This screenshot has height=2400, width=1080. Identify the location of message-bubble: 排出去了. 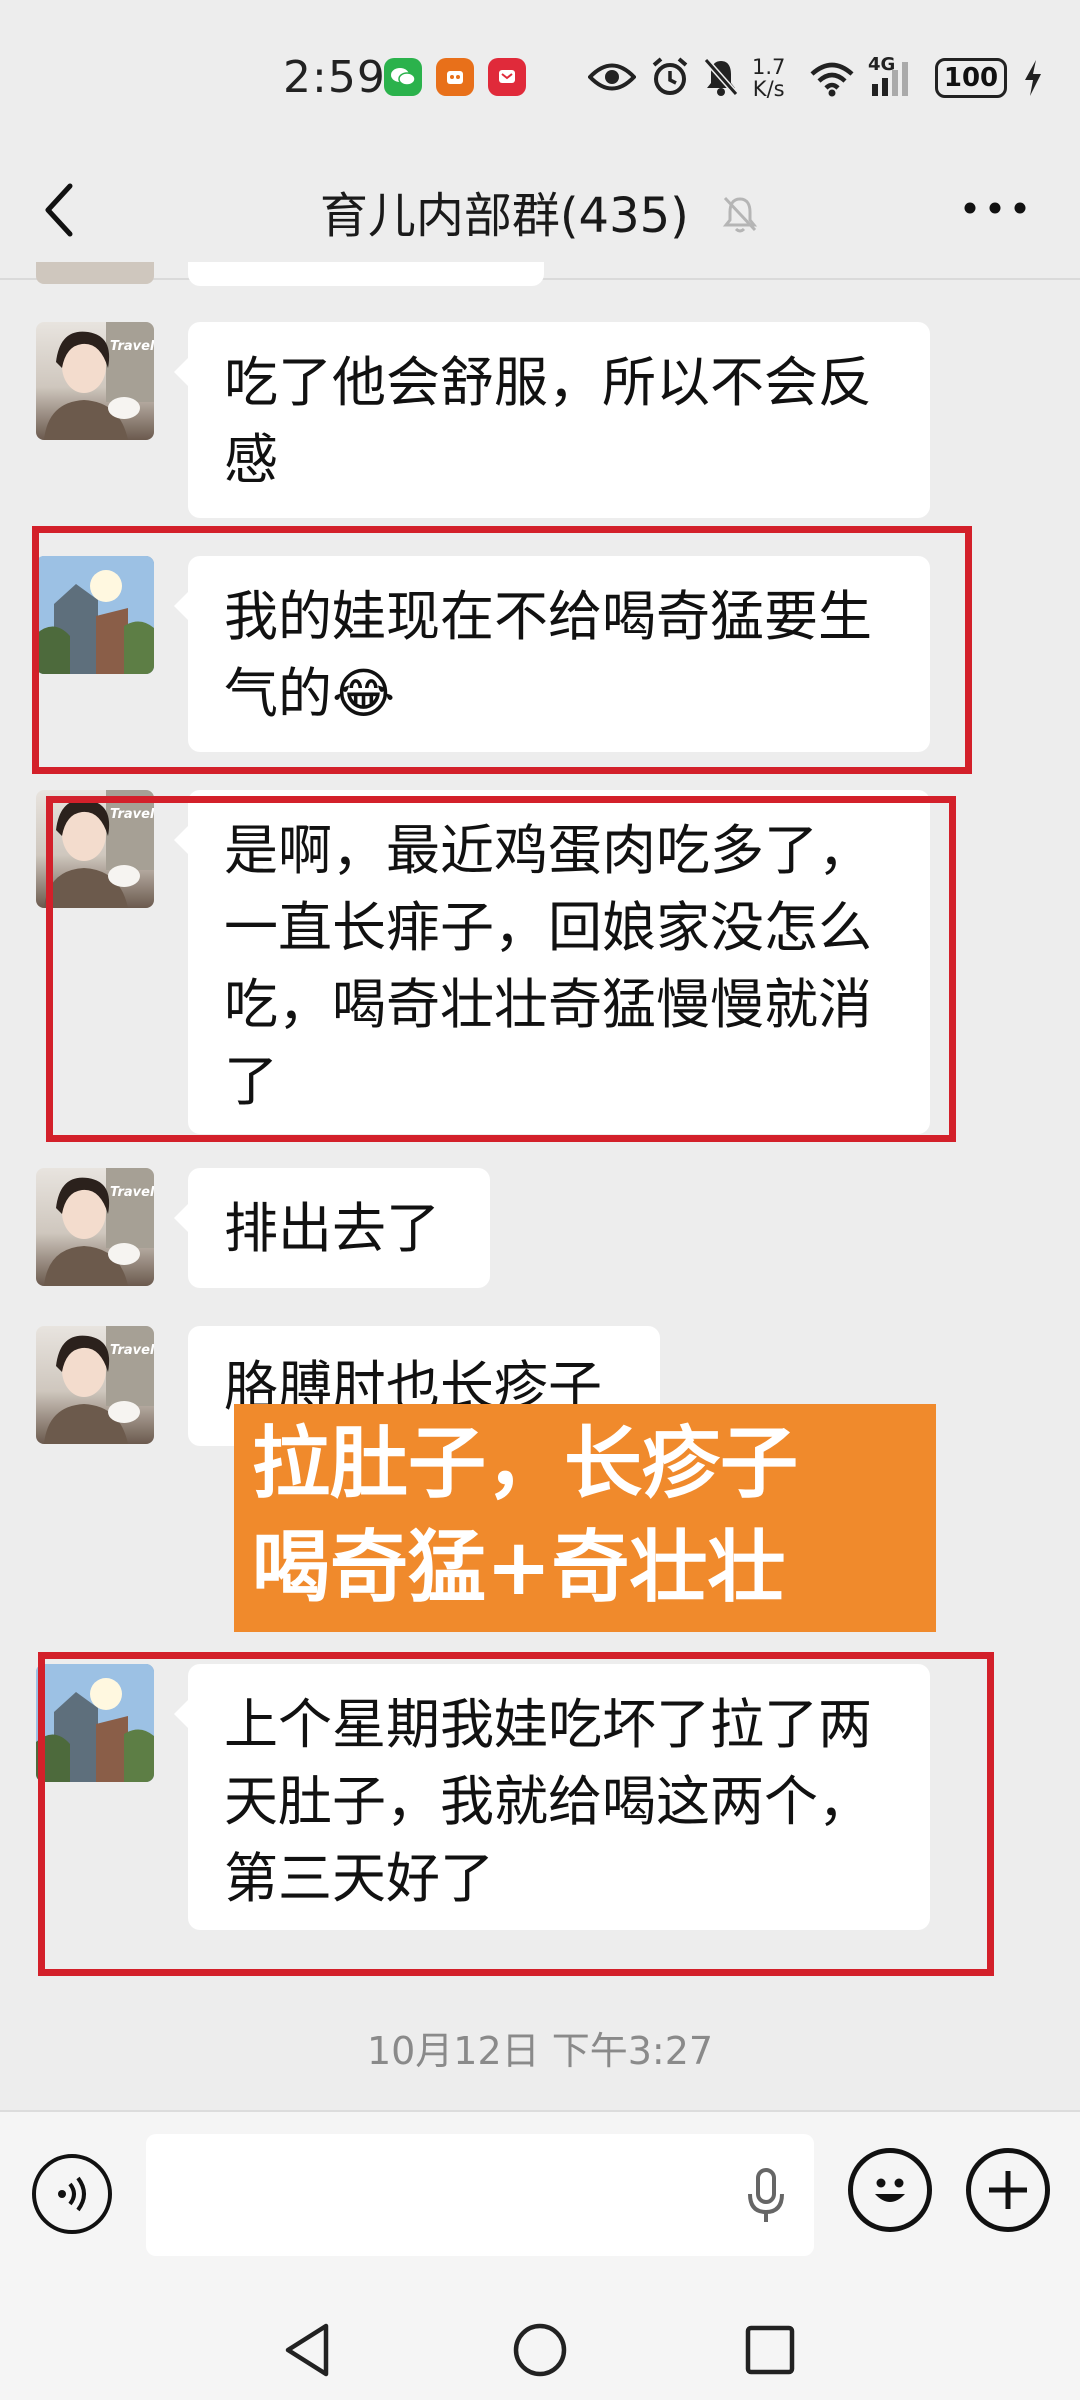
(332, 1228).